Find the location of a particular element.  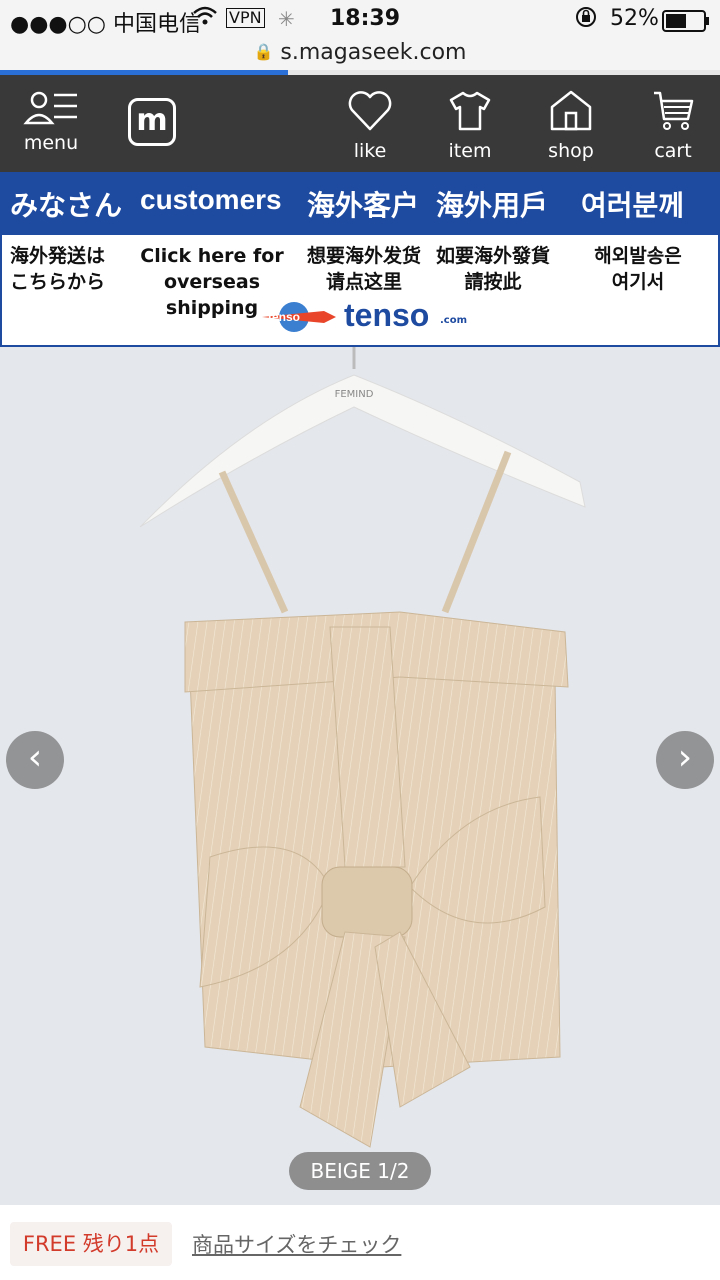

url-text: s.magaseek.com is located at coordinates (373, 52).